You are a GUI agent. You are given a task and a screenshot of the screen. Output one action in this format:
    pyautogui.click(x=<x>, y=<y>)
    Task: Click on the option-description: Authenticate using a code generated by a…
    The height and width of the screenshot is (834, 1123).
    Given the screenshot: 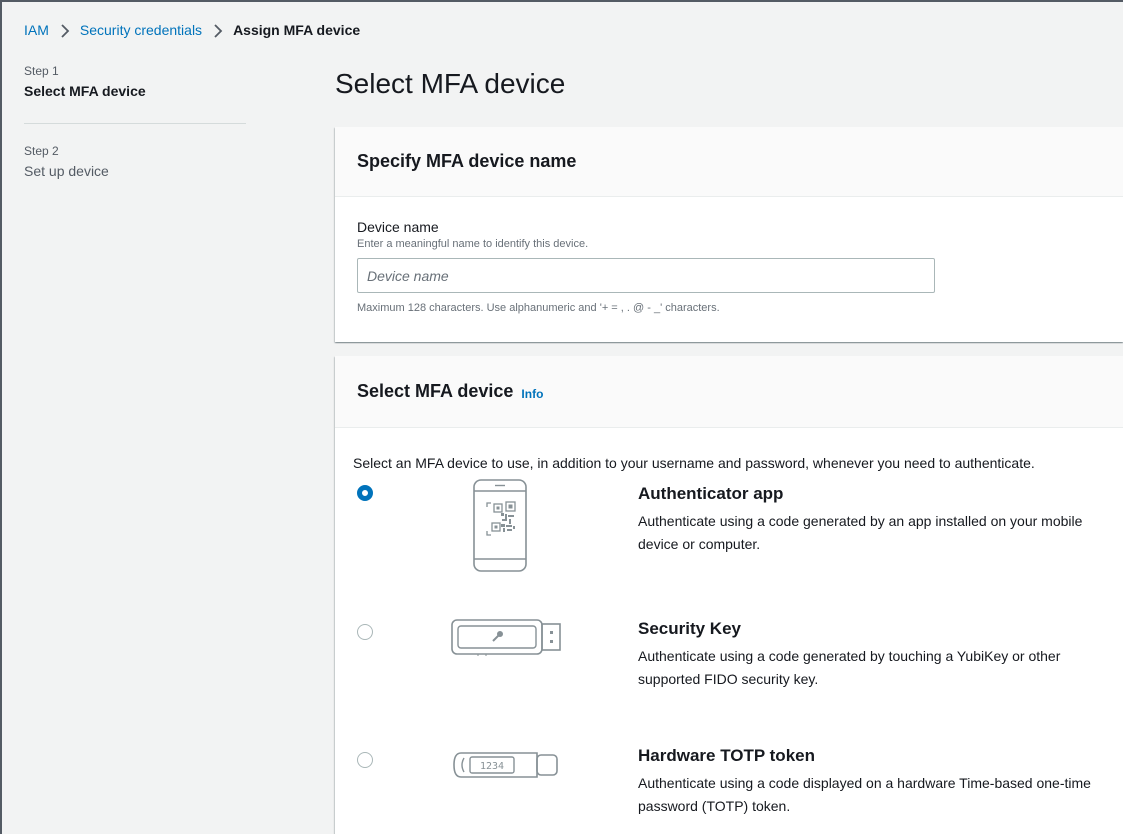 What is the action you would take?
    pyautogui.click(x=860, y=532)
    